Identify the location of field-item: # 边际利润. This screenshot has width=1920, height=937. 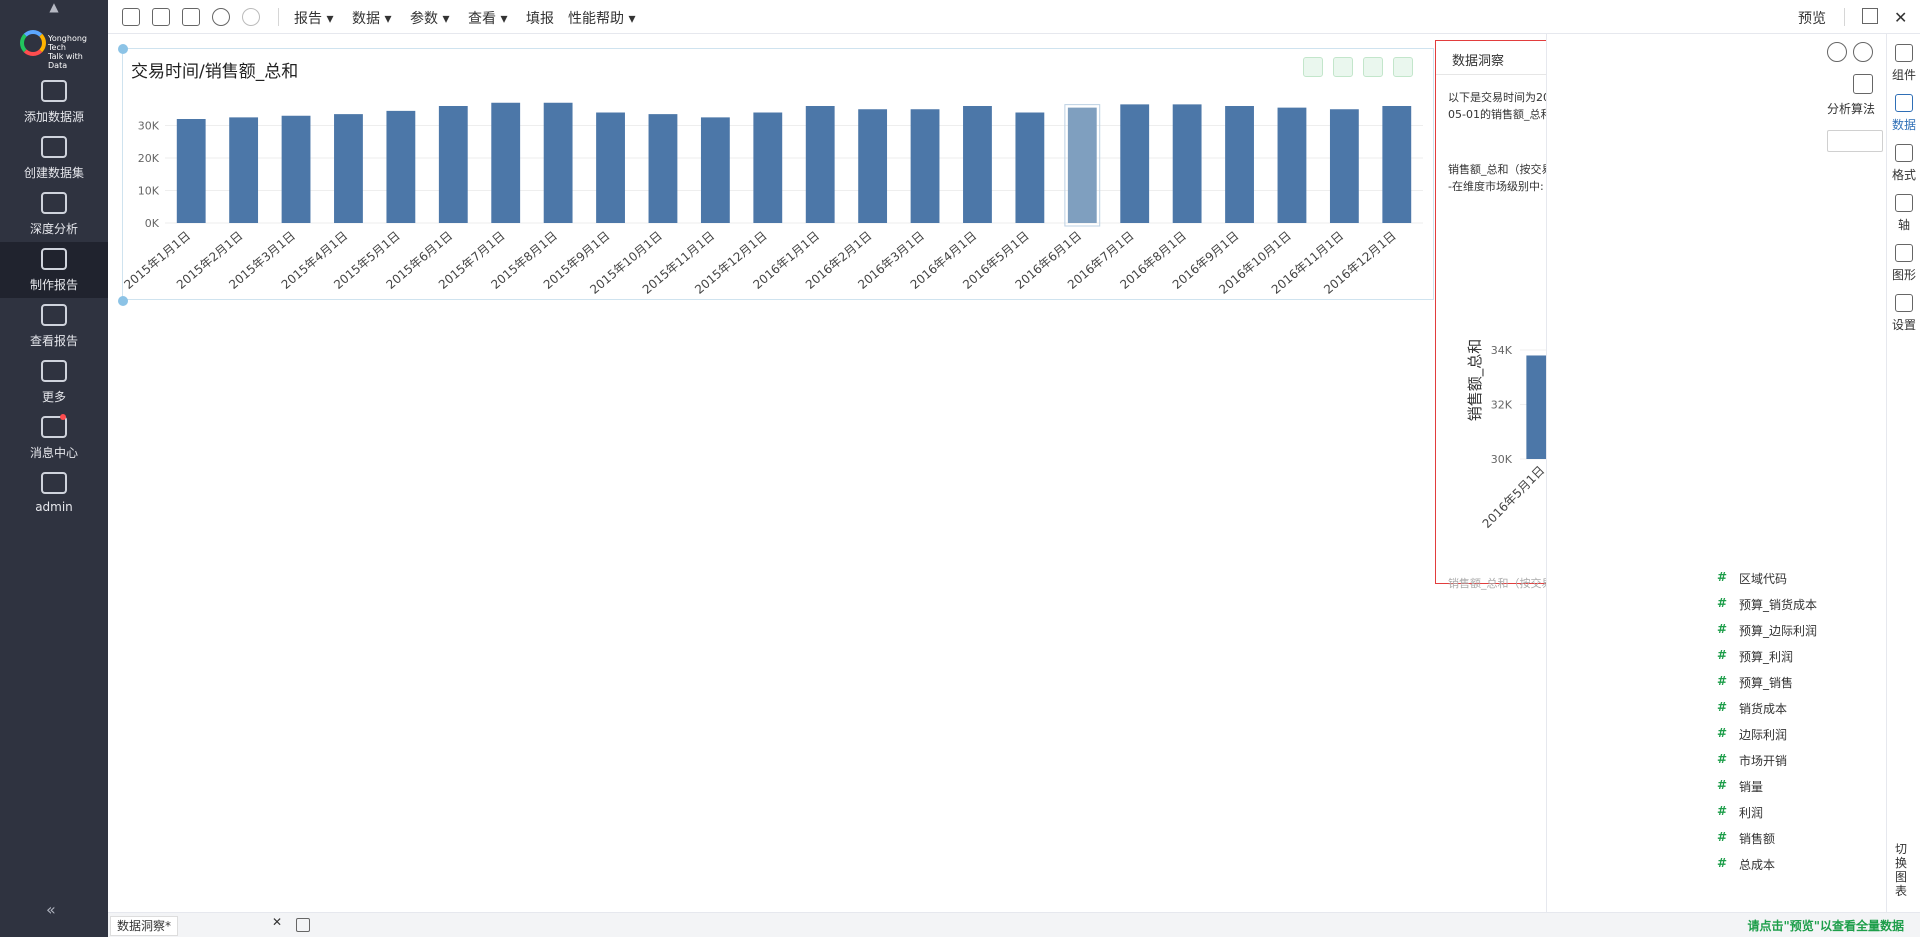
(1802, 736).